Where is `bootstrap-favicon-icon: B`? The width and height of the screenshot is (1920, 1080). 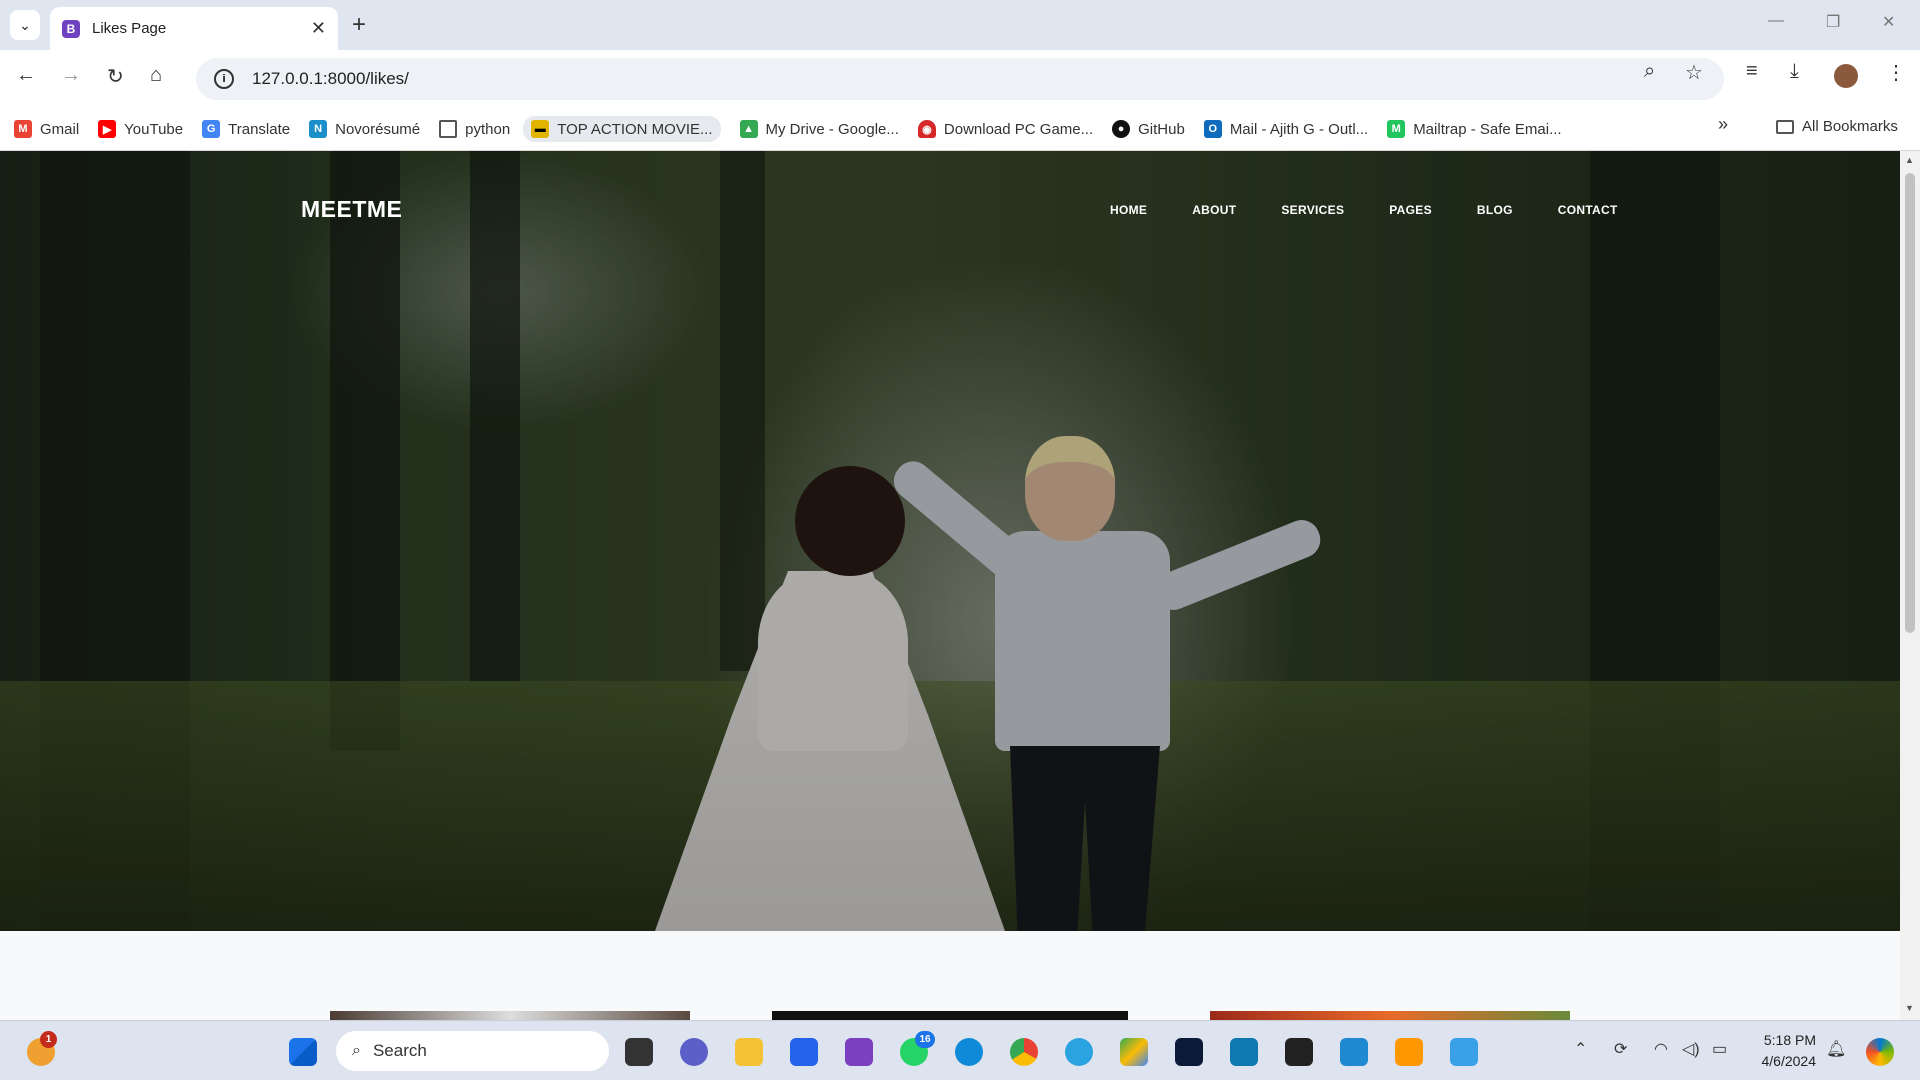
bootstrap-favicon-icon: B is located at coordinates (71, 28).